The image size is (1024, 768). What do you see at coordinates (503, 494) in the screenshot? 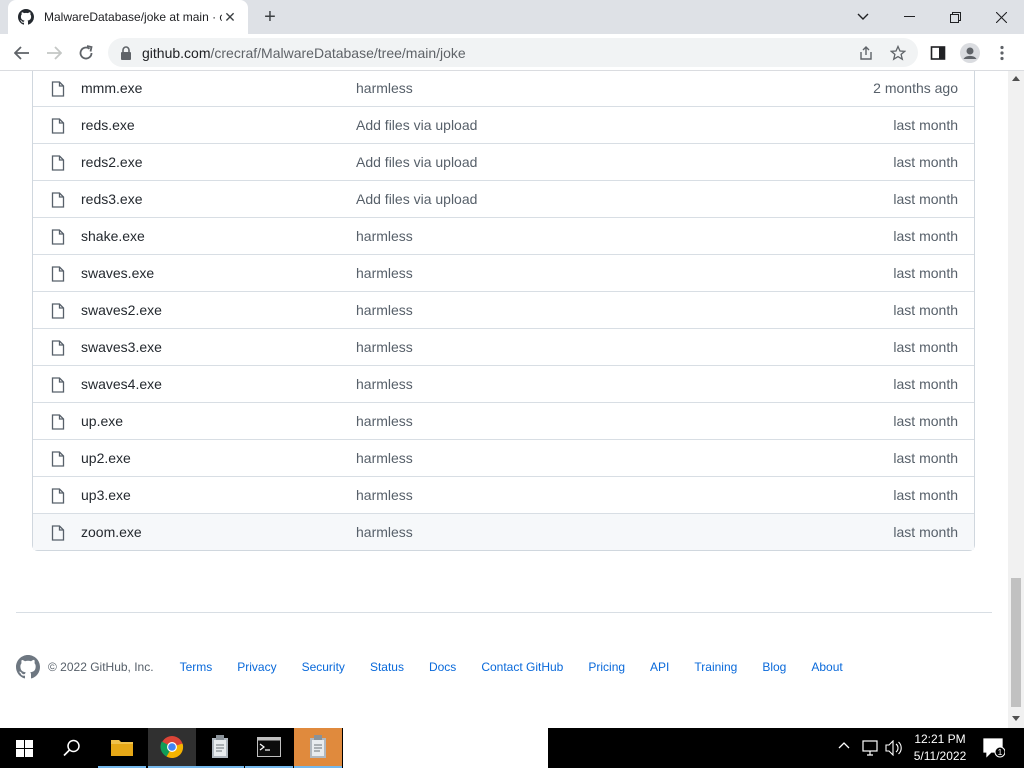
I see `file-row: up3.exe harmless last month` at bounding box center [503, 494].